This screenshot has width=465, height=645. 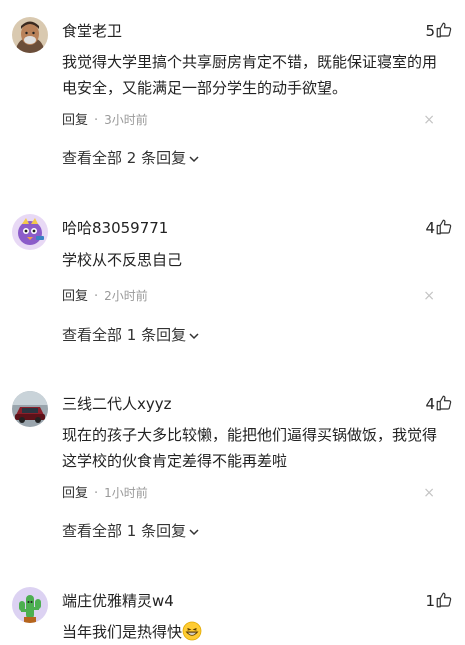 I want to click on comment-meta: 回复 · 2小时前, so click(x=105, y=296).